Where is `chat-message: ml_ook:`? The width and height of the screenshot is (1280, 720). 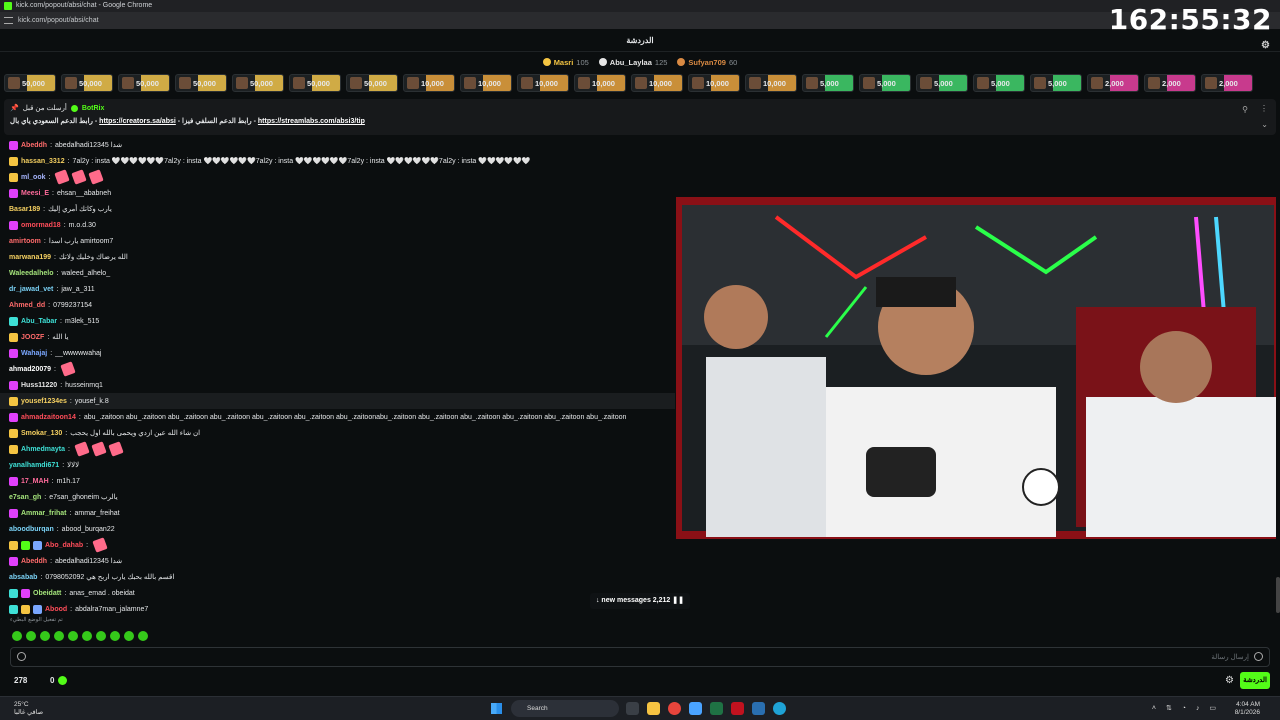 chat-message: ml_ook: is located at coordinates (337, 177).